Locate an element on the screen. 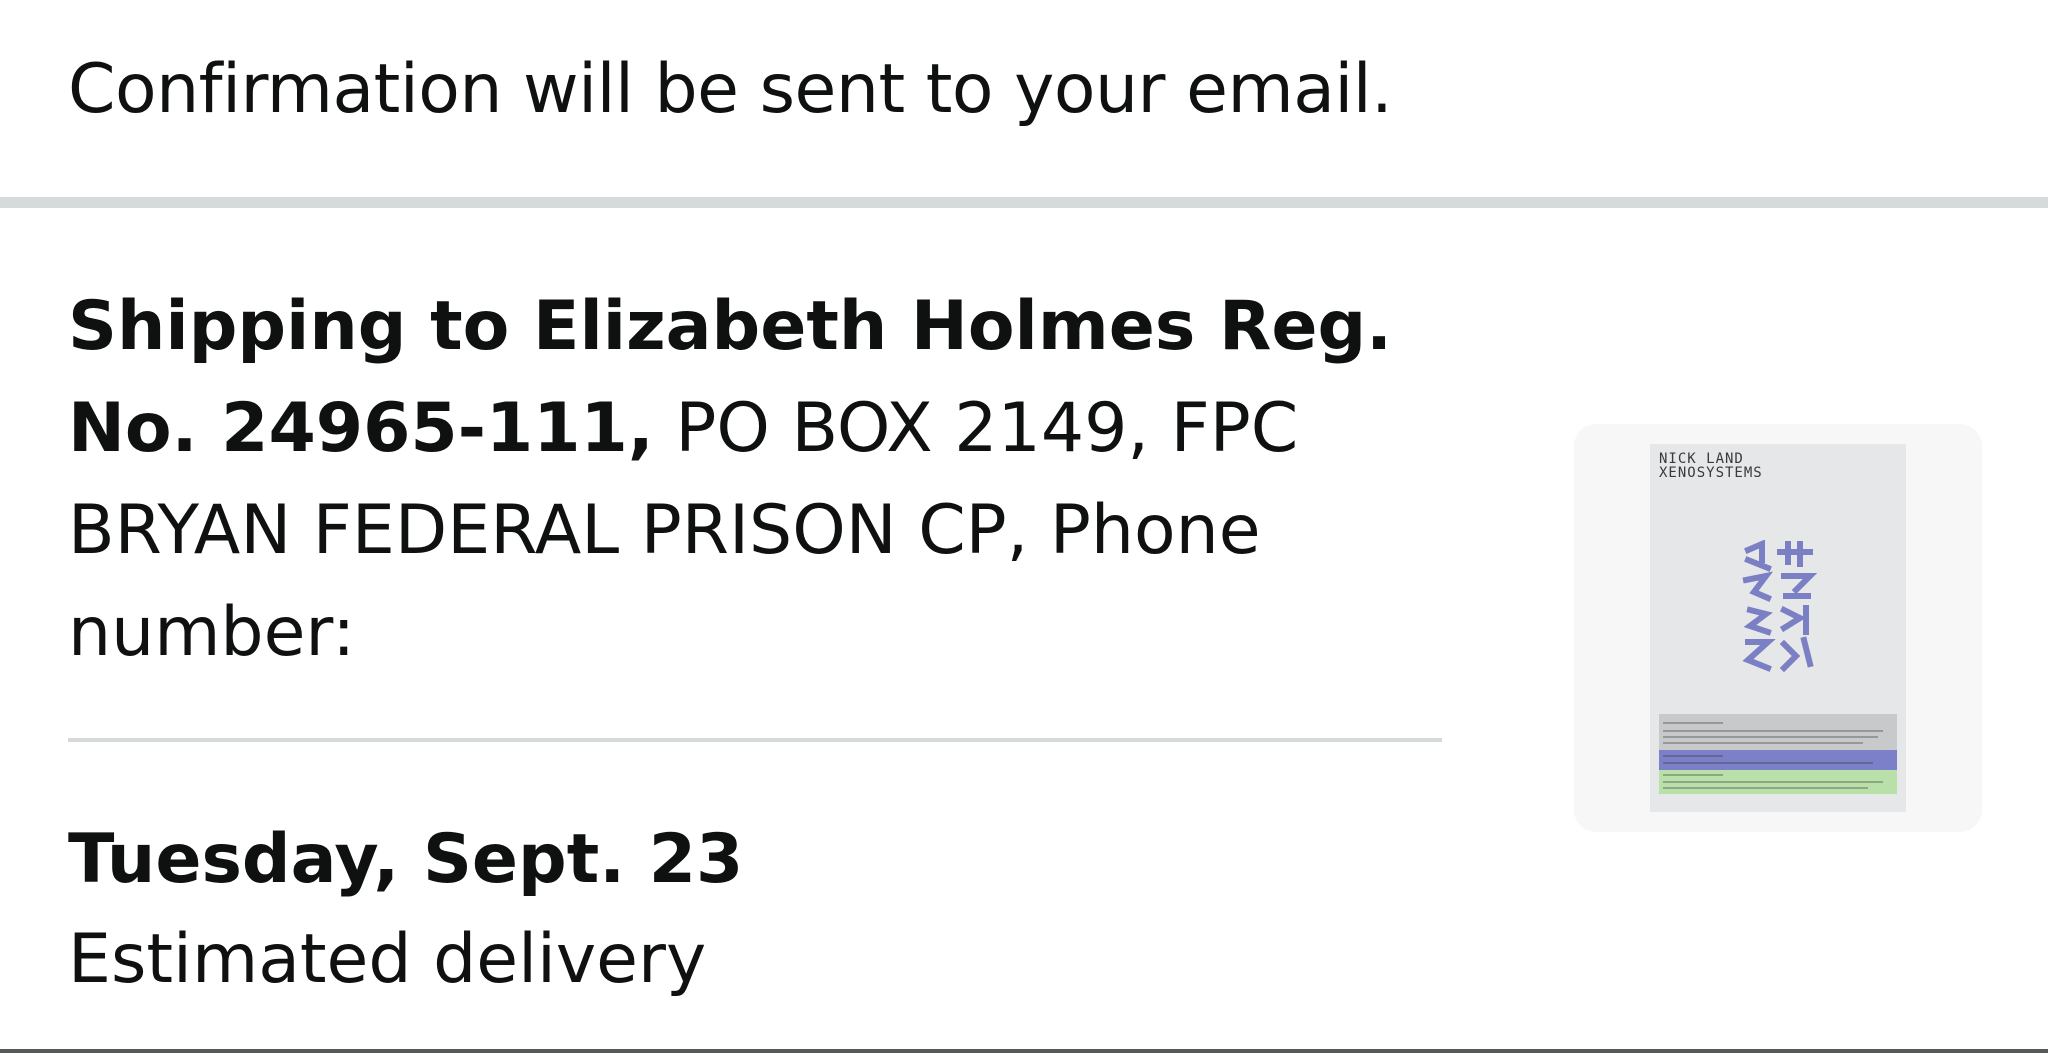  bottom-border is located at coordinates (1024, 1051).